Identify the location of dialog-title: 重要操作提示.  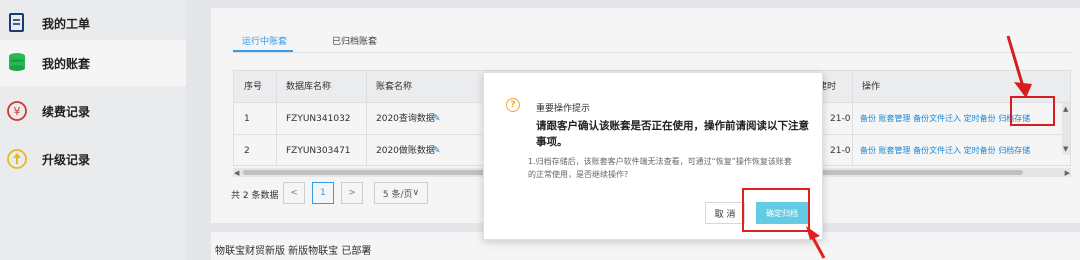
(563, 109).